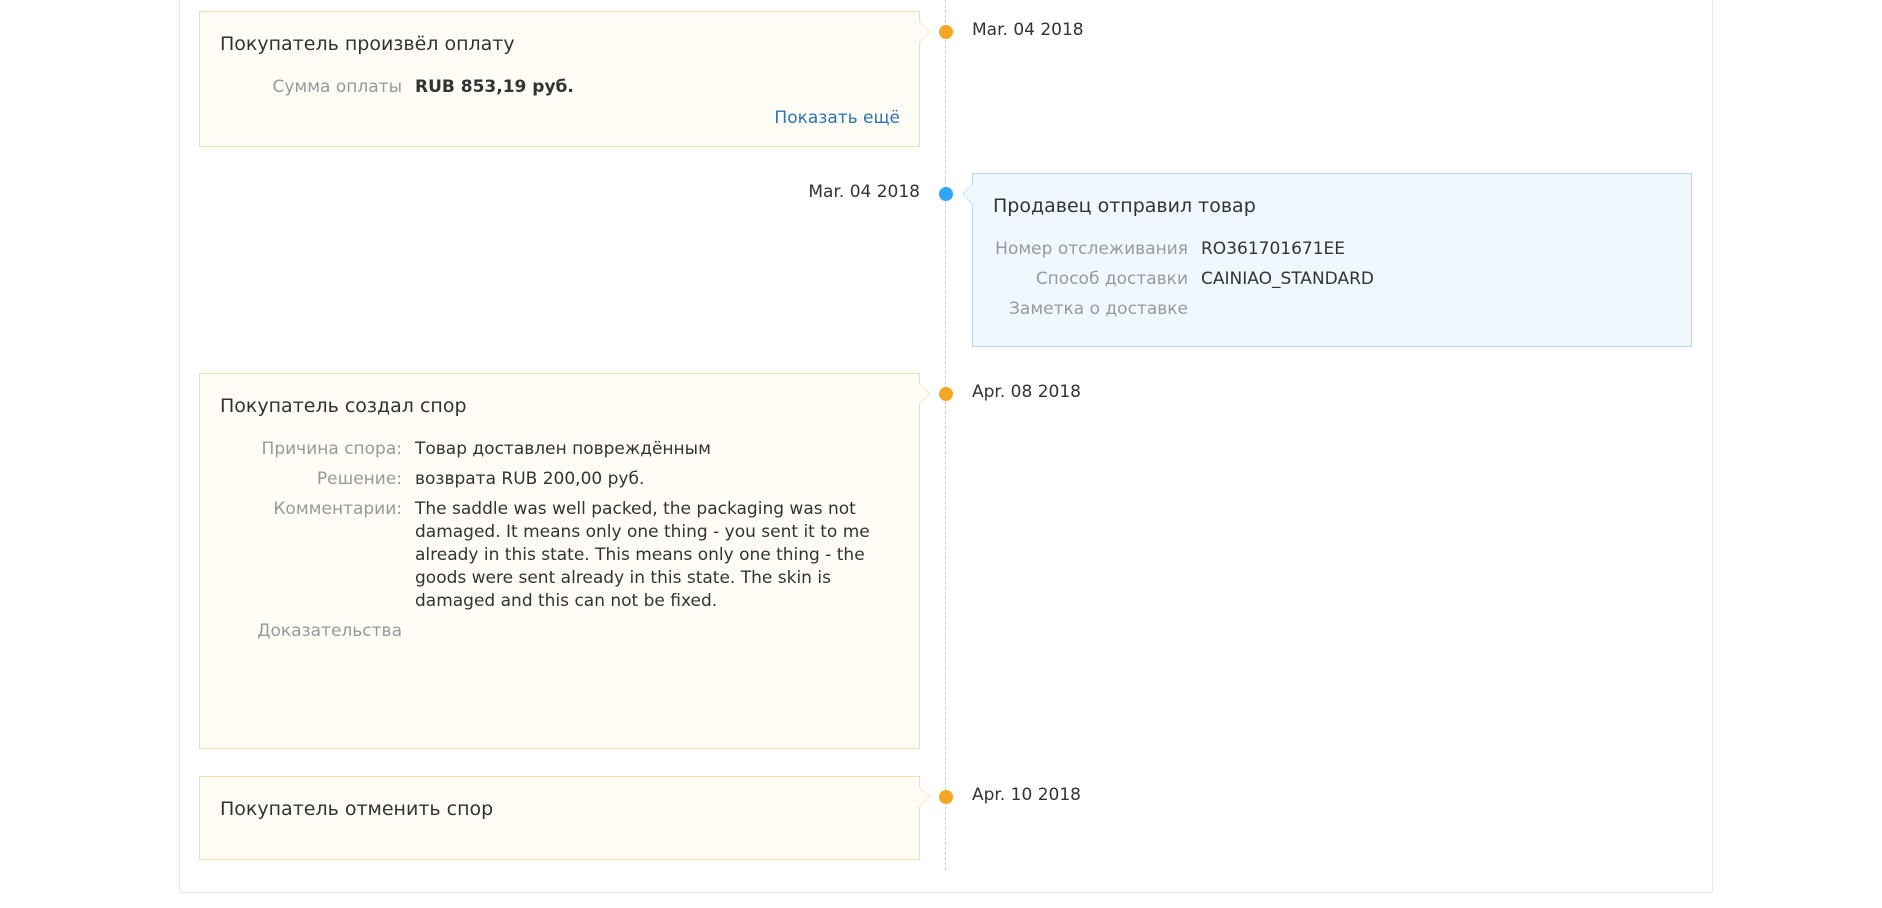 The width and height of the screenshot is (1882, 908). Describe the element at coordinates (494, 87) in the screenshot. I see `payment-amount: RUB 853,19 руб.` at that location.